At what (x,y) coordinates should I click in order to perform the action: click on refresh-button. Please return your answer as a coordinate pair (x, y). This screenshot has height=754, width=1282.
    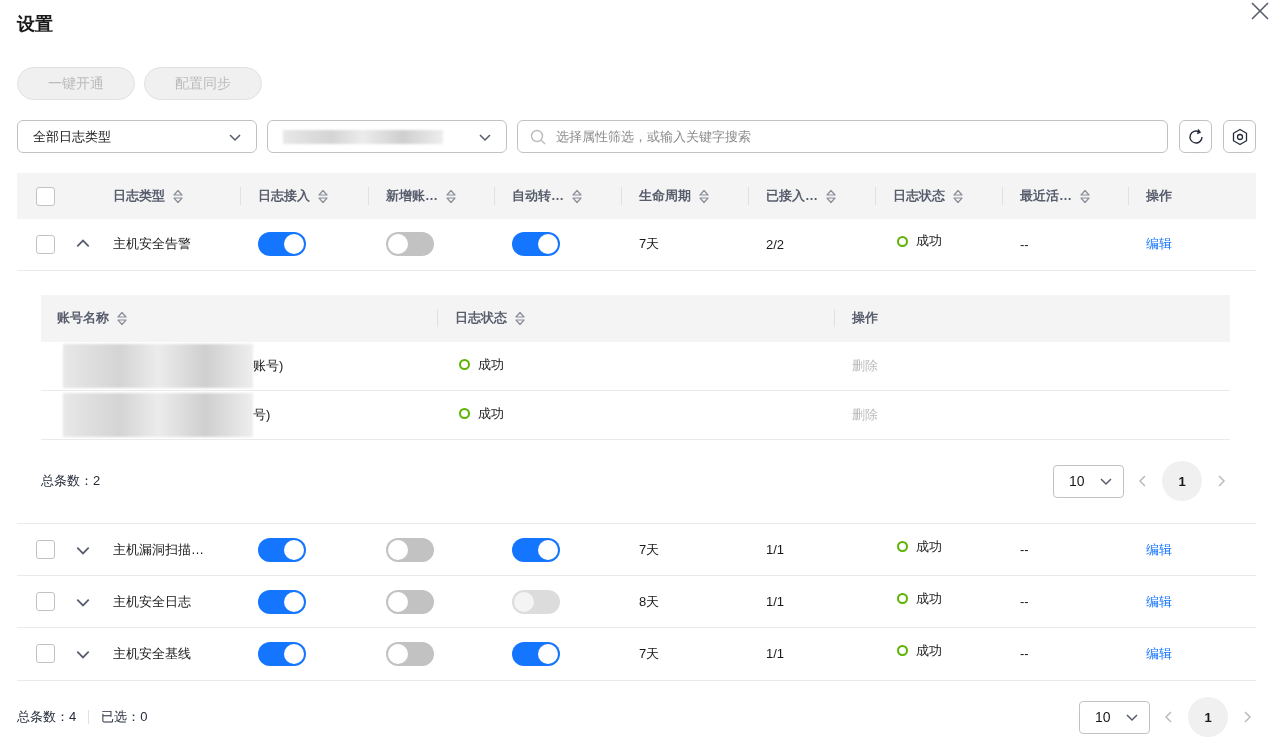
    Looking at the image, I should click on (1195, 137).